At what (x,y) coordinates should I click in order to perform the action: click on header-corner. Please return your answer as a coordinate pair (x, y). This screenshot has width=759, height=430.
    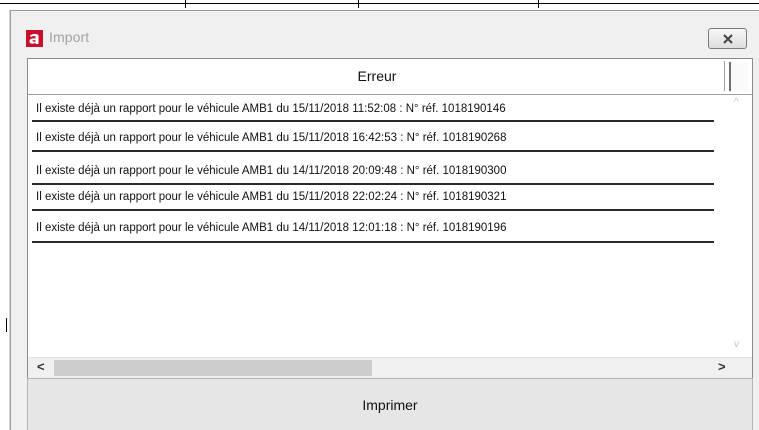
    Looking at the image, I should click on (738, 76).